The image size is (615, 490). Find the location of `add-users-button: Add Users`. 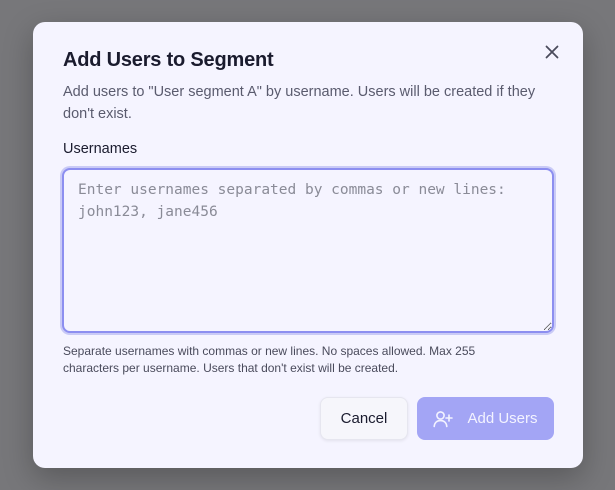

add-users-button: Add Users is located at coordinates (485, 418).